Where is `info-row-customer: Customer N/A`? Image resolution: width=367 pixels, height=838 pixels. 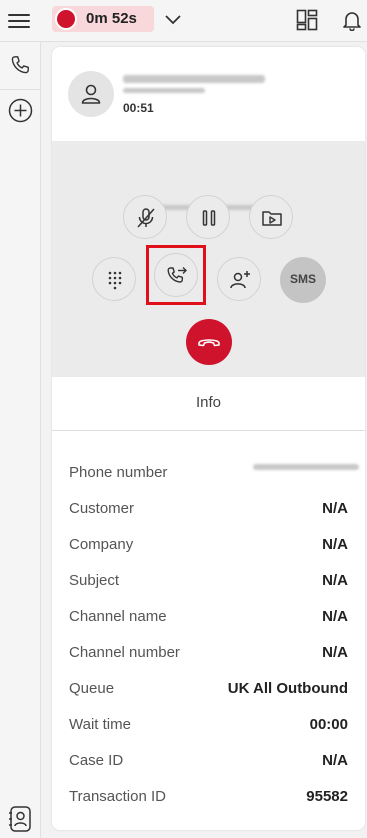
info-row-customer: Customer N/A is located at coordinates (208, 509).